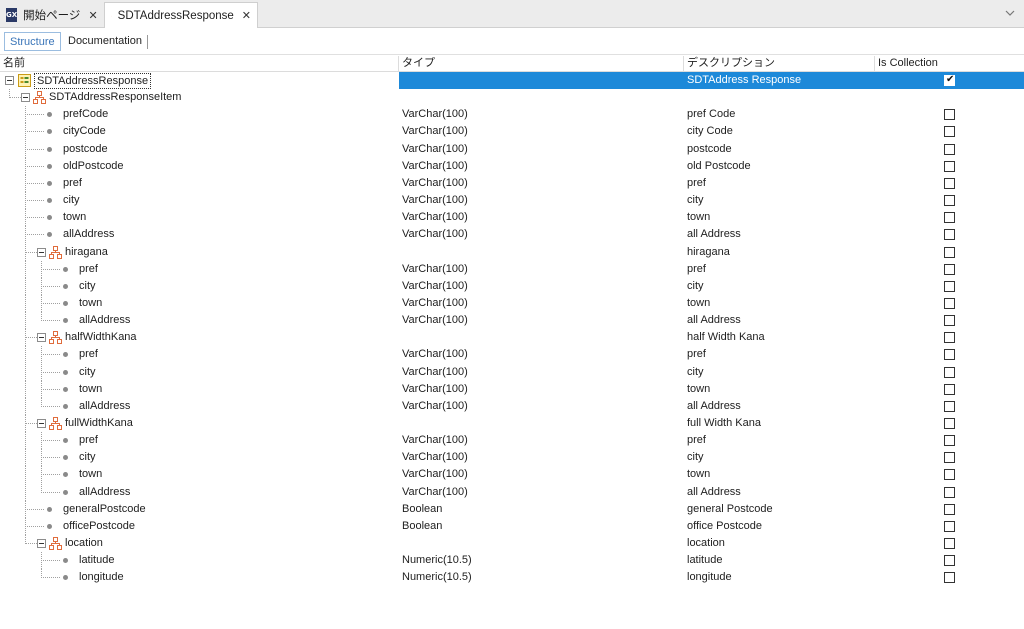 The height and width of the screenshot is (629, 1024). What do you see at coordinates (199, 80) in the screenshot?
I see `name-cell: SDTAddressResponse` at bounding box center [199, 80].